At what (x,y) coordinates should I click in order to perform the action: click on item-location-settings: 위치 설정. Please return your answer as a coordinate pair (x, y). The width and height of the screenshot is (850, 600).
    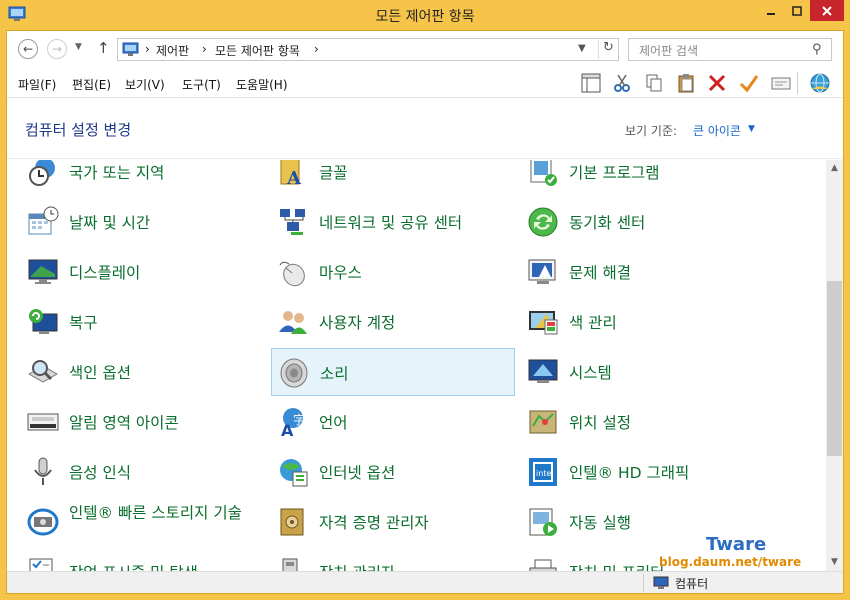
    Looking at the image, I should click on (643, 422).